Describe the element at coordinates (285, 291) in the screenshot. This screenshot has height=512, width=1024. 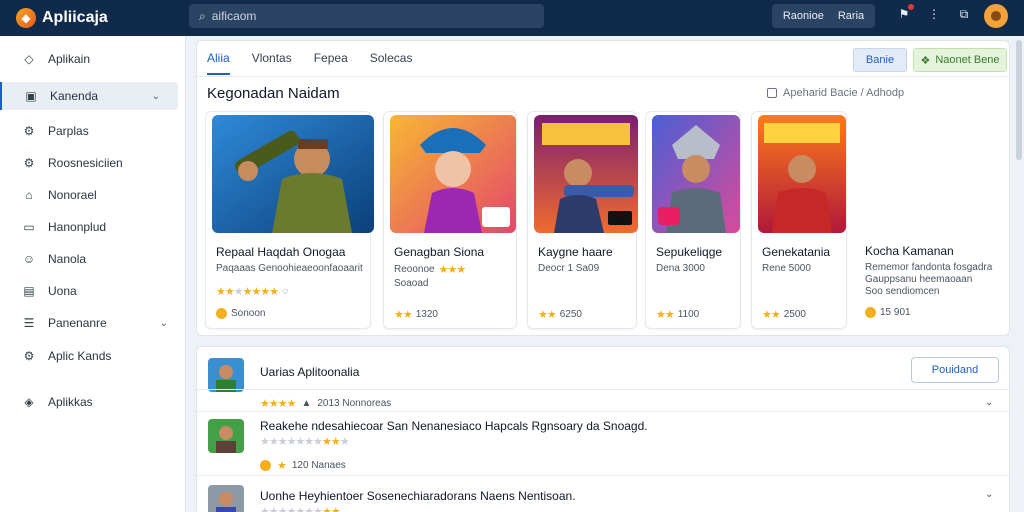
I see `info-icon: ◌` at that location.